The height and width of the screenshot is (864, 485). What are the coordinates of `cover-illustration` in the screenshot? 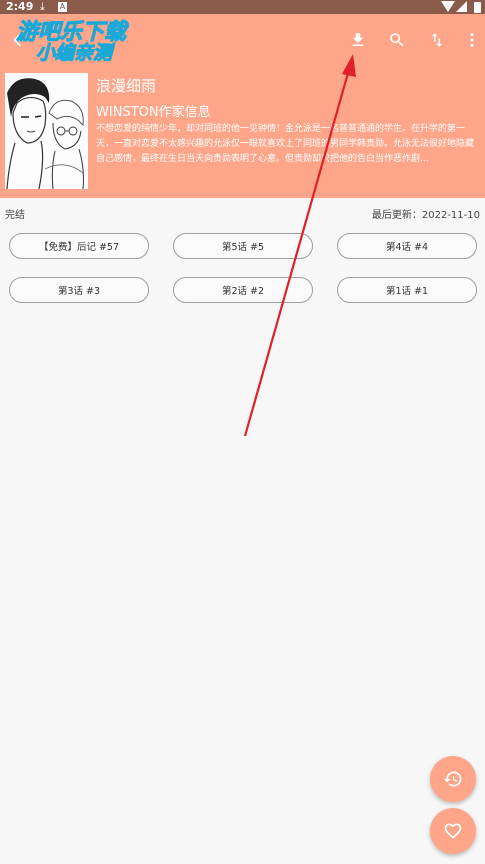 It's located at (46, 131).